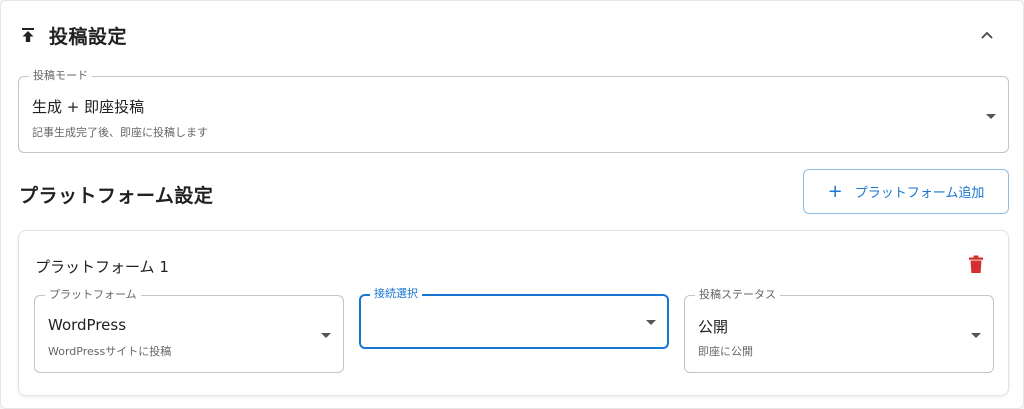  I want to click on post-status-select: 投稿ステータス 公開 即座に公開, so click(839, 330).